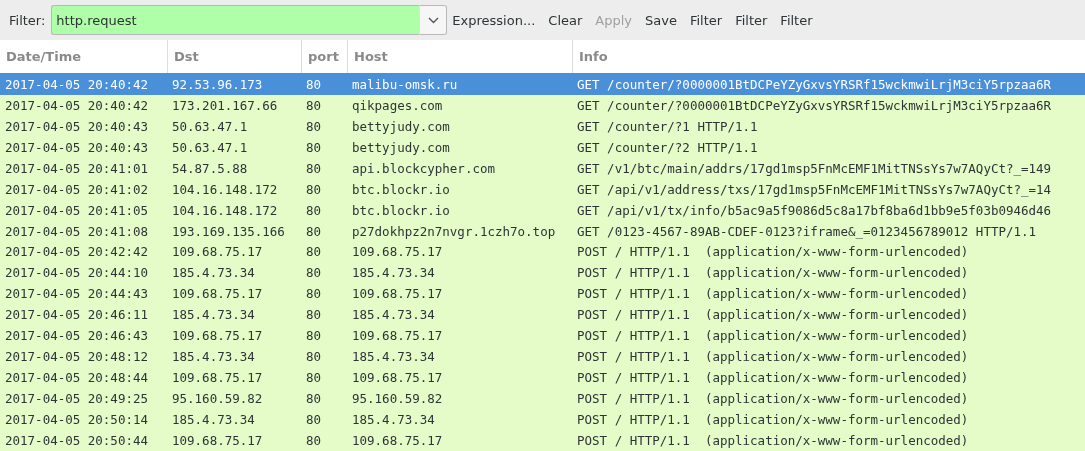  I want to click on table-cell-text: 2017-04-05 20:46:43, so click(76, 336).